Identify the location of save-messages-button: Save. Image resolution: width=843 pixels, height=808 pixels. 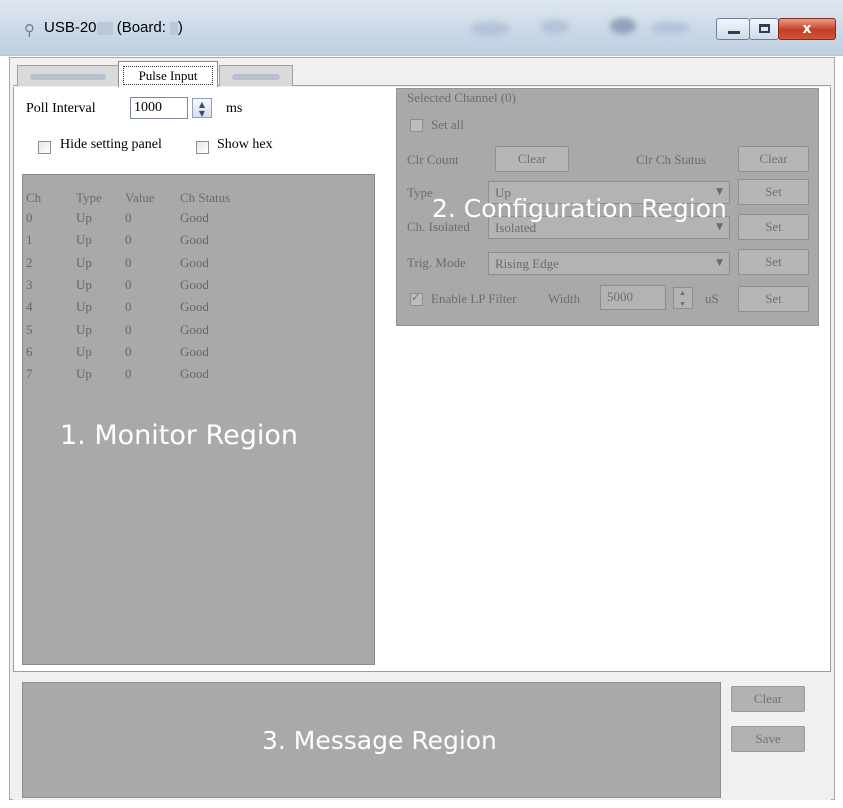
(768, 739).